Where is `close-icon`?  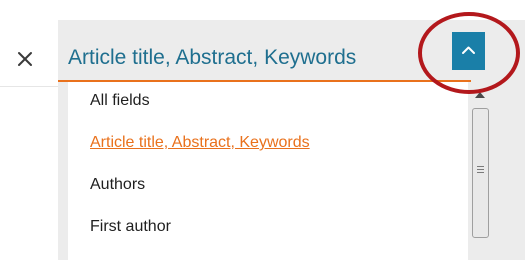 close-icon is located at coordinates (25, 59).